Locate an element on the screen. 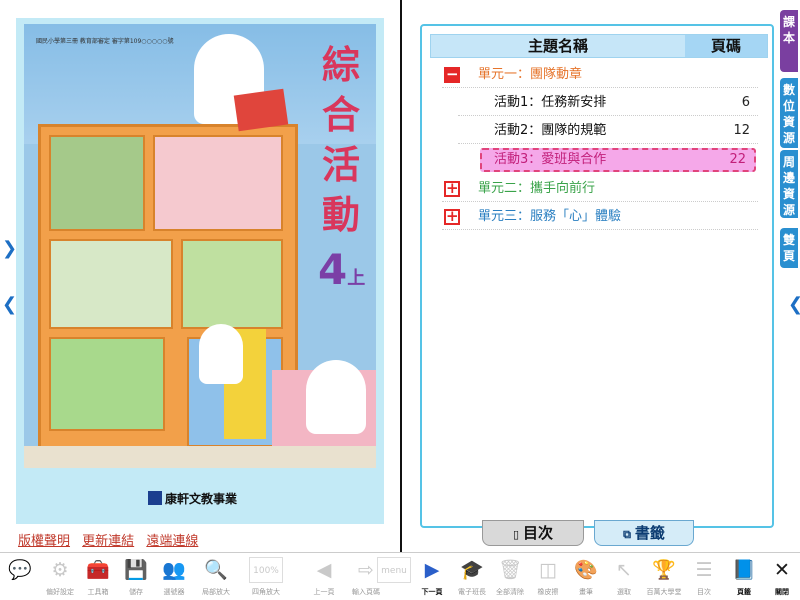  picker-icon: 👥 is located at coordinates (174, 570).